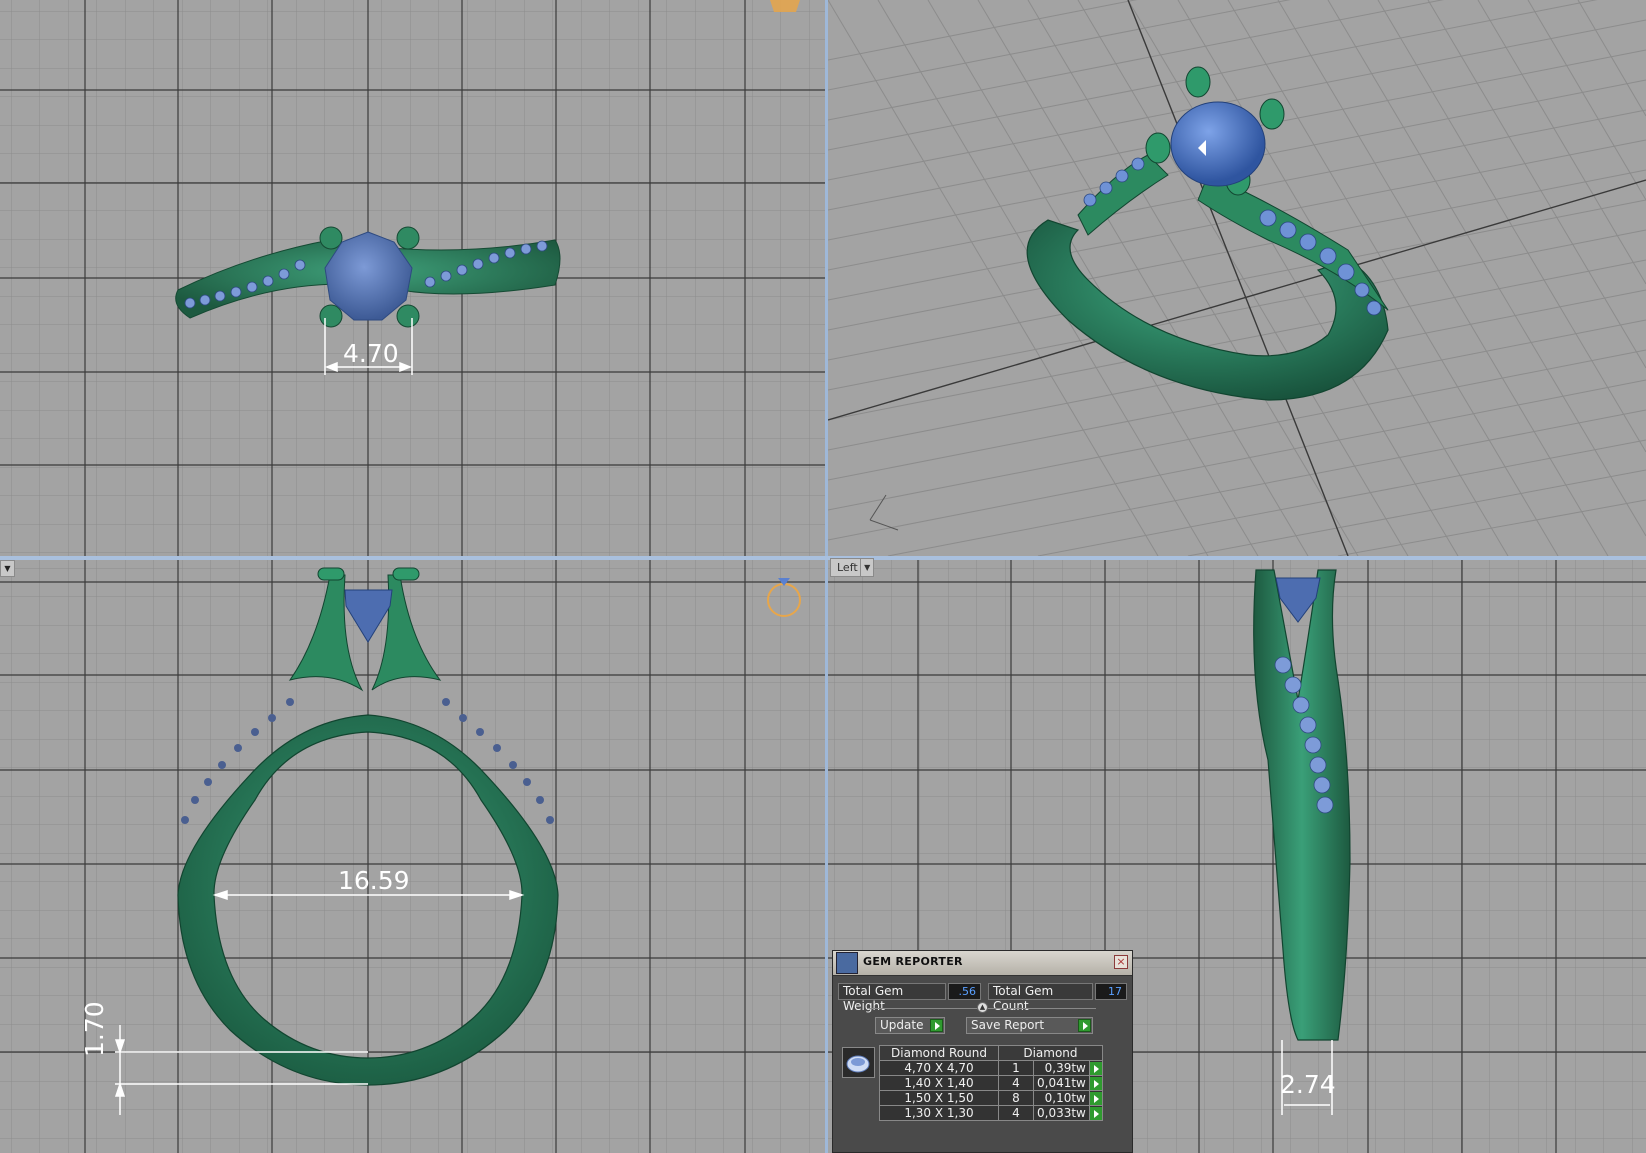 This screenshot has width=1646, height=1153. What do you see at coordinates (858, 1062) in the screenshot?
I see `diamond-thumbnail-icon` at bounding box center [858, 1062].